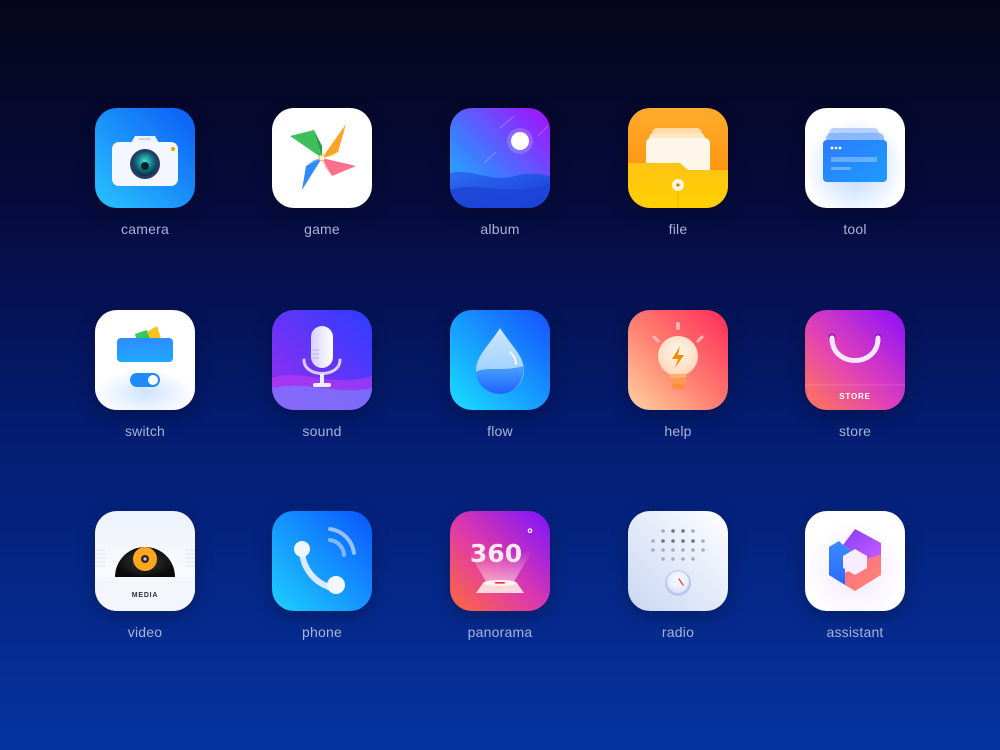 The image size is (1000, 750). Describe the element at coordinates (496, 553) in the screenshot. I see `panorama-360-text: 360` at that location.